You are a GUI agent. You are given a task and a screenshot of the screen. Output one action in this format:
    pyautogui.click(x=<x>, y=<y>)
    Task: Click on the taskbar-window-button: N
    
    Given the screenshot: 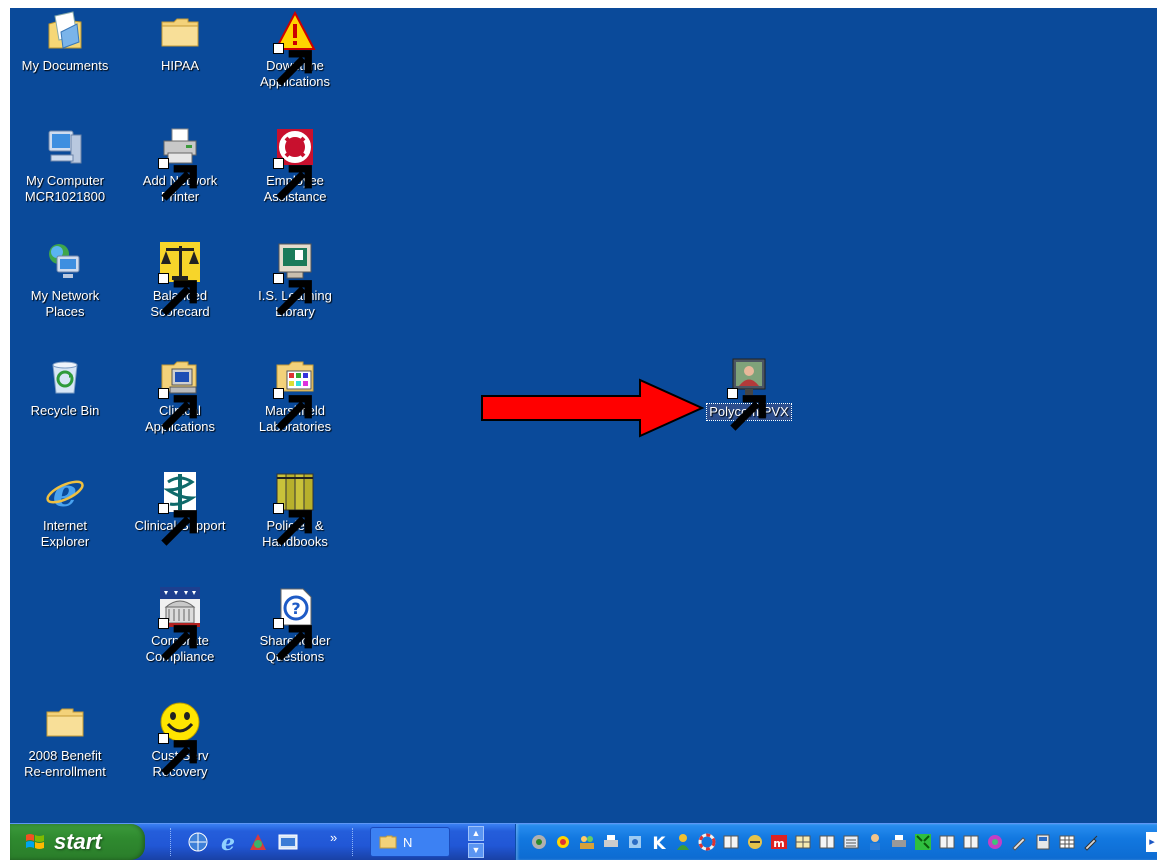 What is the action you would take?
    pyautogui.click(x=410, y=842)
    